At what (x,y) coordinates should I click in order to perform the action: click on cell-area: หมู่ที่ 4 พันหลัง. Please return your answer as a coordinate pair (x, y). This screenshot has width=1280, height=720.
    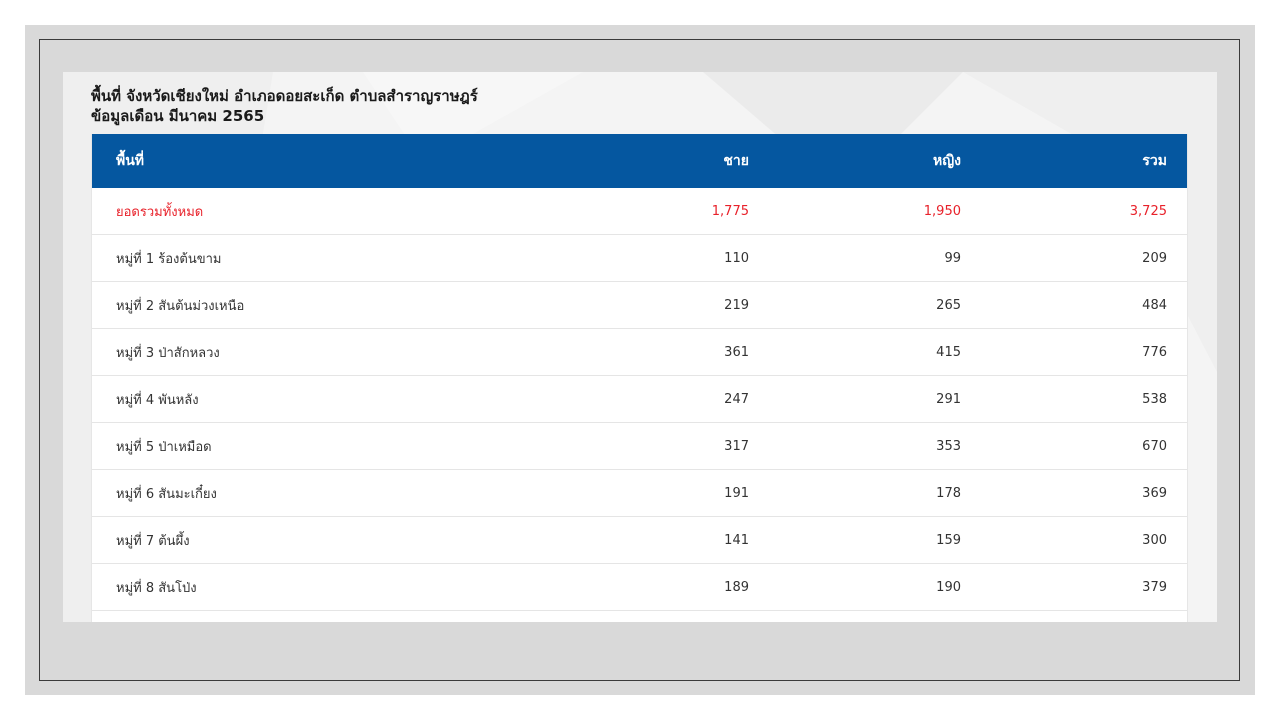
    Looking at the image, I should click on (157, 400).